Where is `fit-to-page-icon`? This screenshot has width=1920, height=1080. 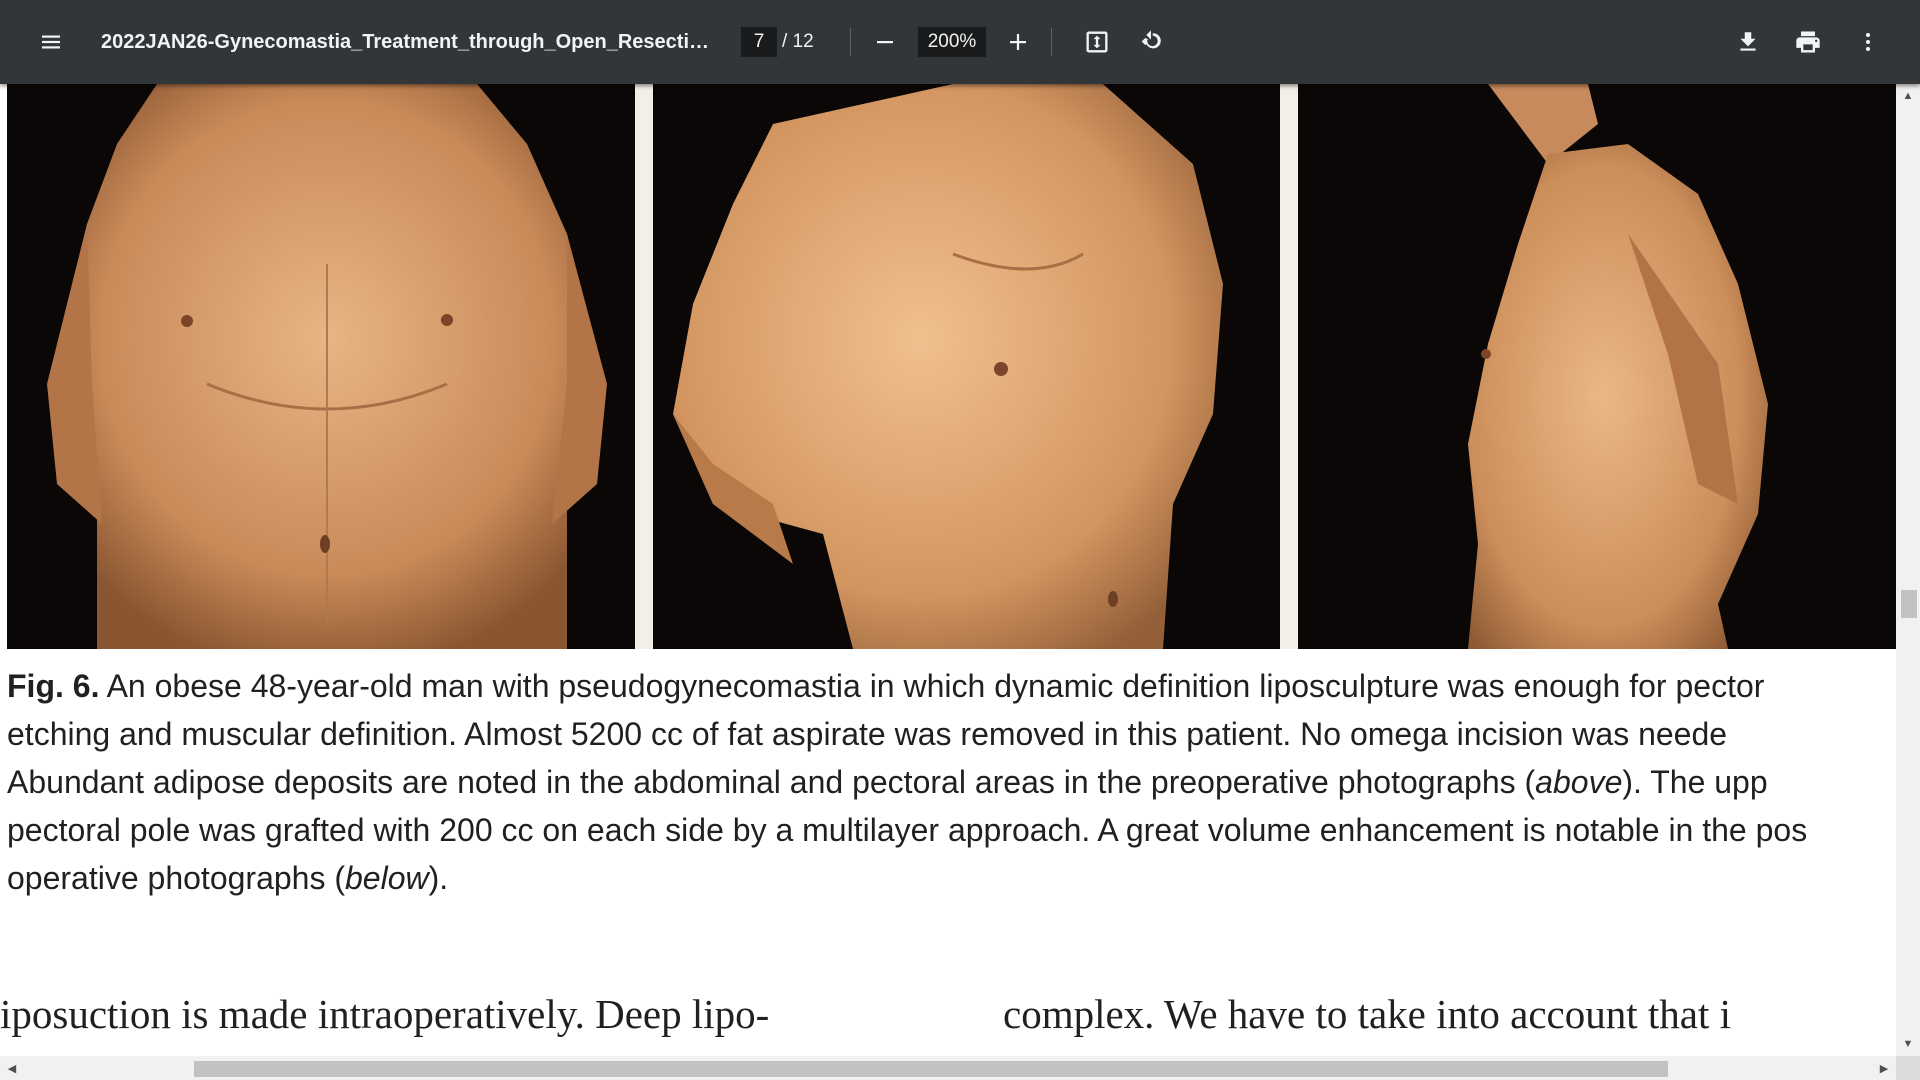 fit-to-page-icon is located at coordinates (1097, 42).